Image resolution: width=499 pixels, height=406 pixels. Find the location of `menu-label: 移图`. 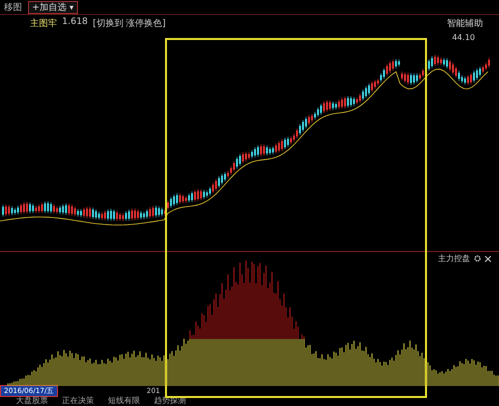

menu-label: 移图 is located at coordinates (13, 7).